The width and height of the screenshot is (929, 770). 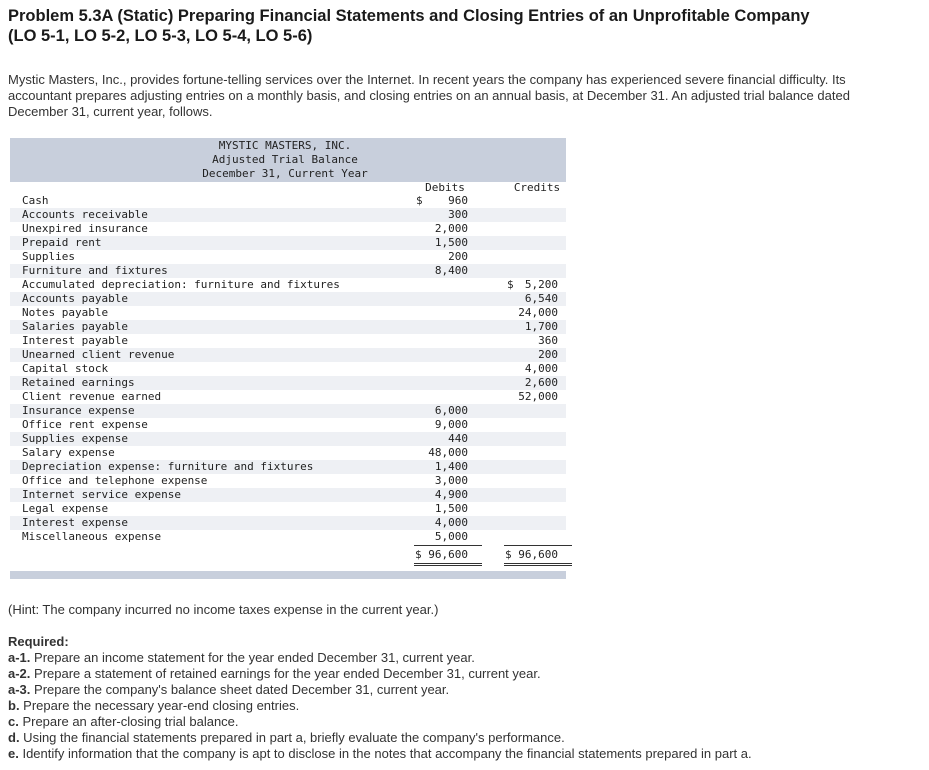 I want to click on account-name: Accounts receivable, so click(x=85, y=214).